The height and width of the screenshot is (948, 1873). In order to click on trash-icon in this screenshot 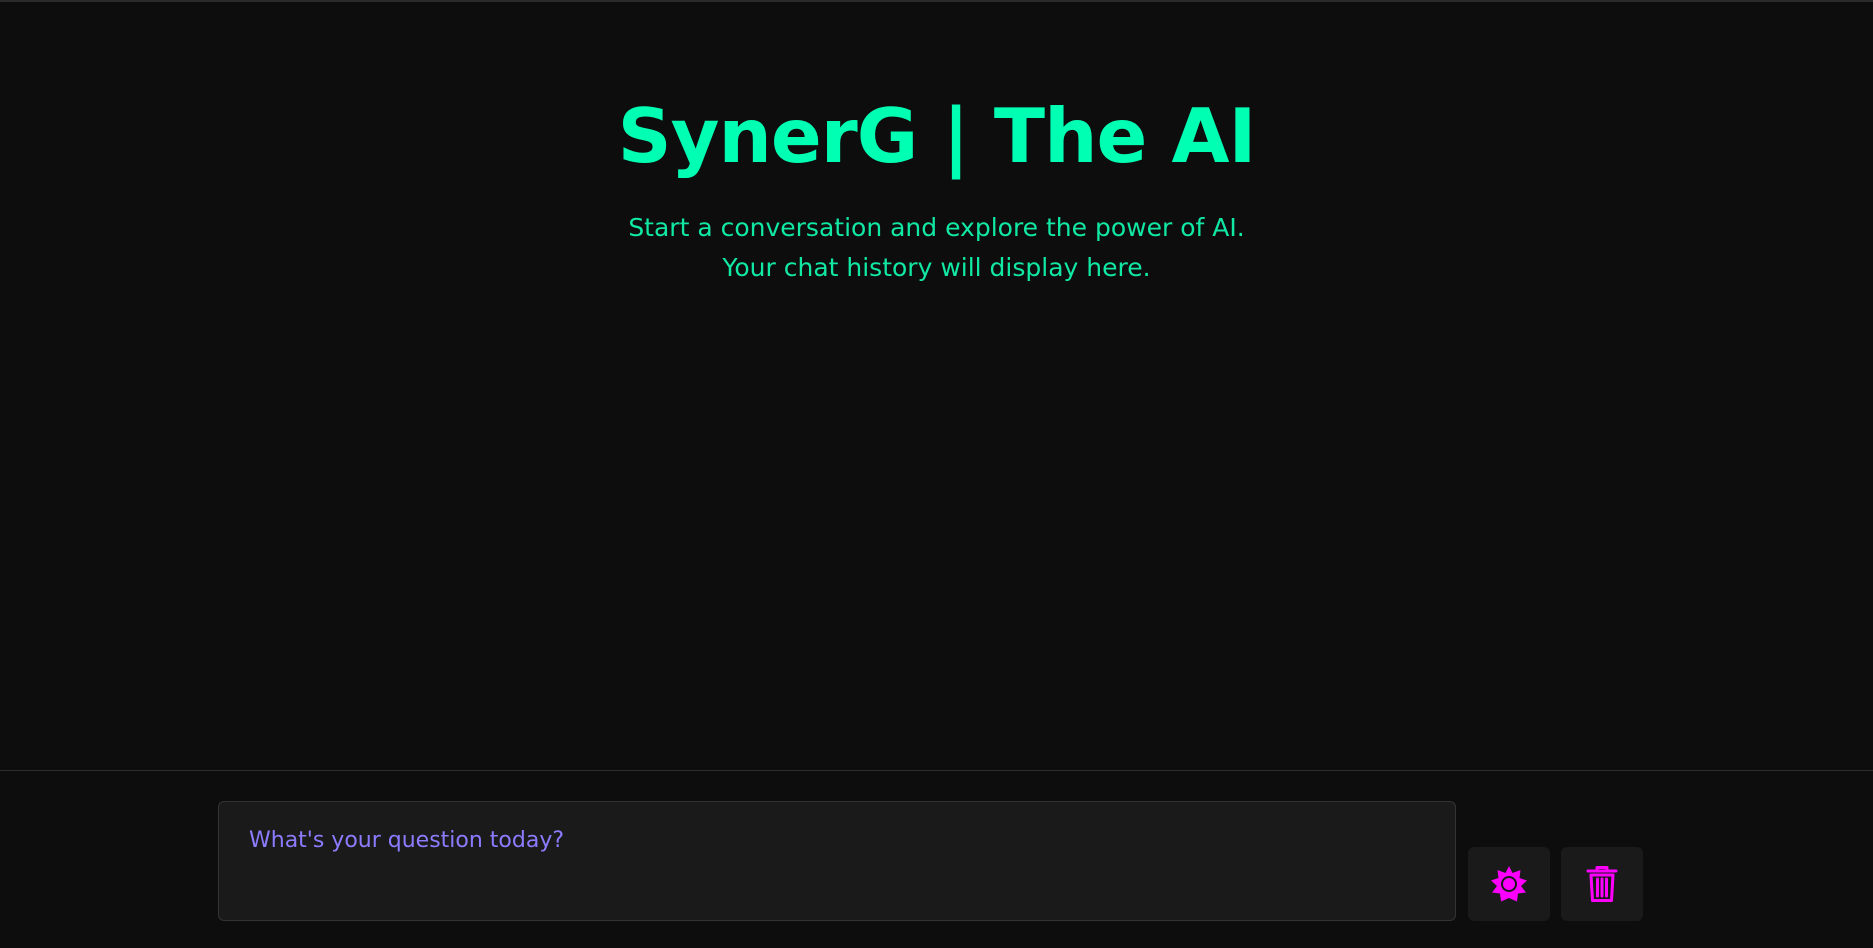, I will do `click(1602, 884)`.